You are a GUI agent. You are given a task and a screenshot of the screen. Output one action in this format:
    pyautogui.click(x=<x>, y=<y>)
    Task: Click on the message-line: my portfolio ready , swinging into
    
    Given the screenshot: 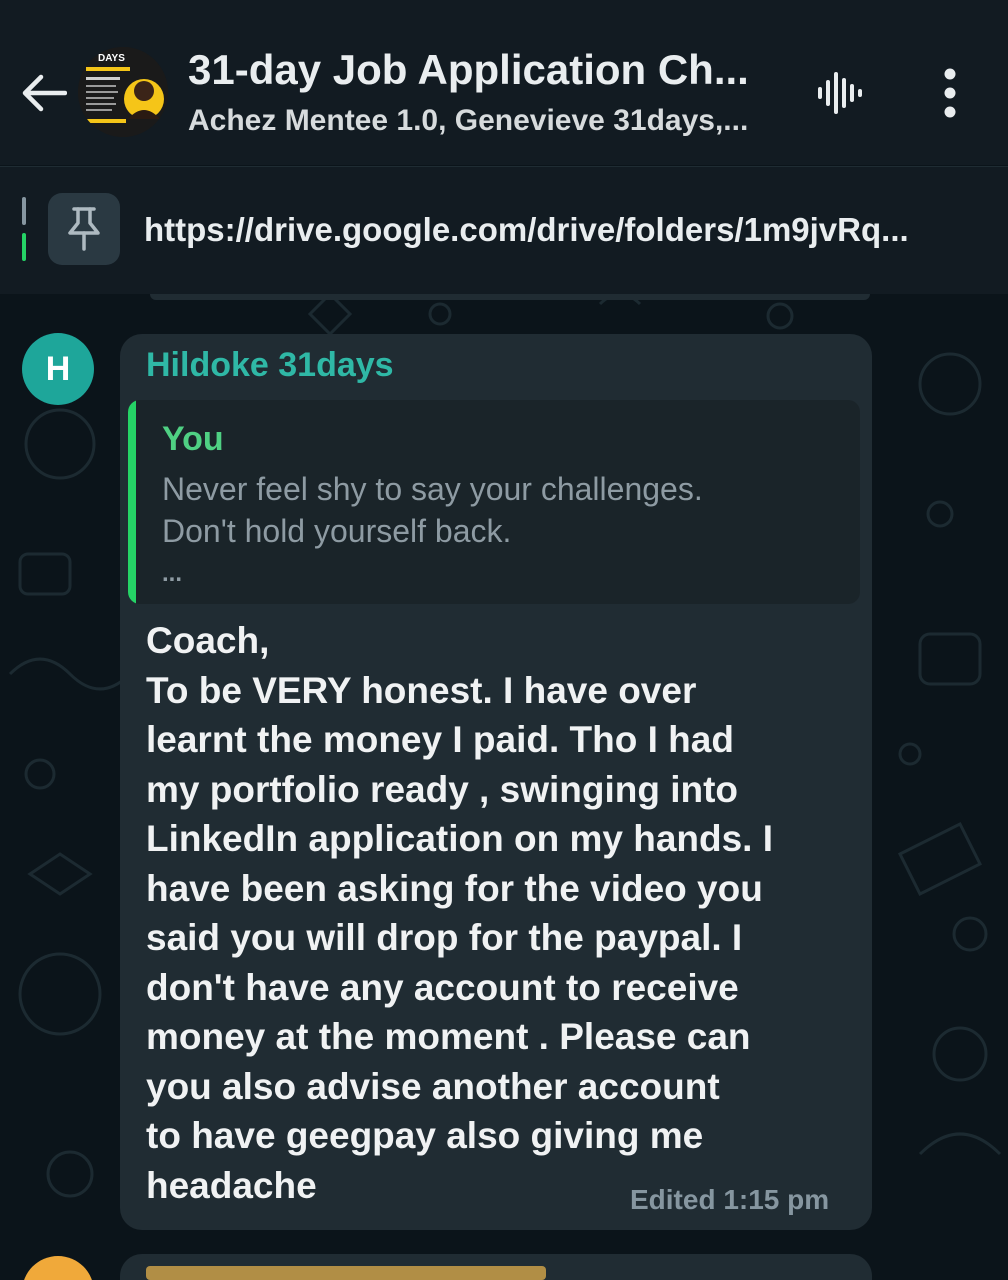 What is the action you would take?
    pyautogui.click(x=442, y=789)
    